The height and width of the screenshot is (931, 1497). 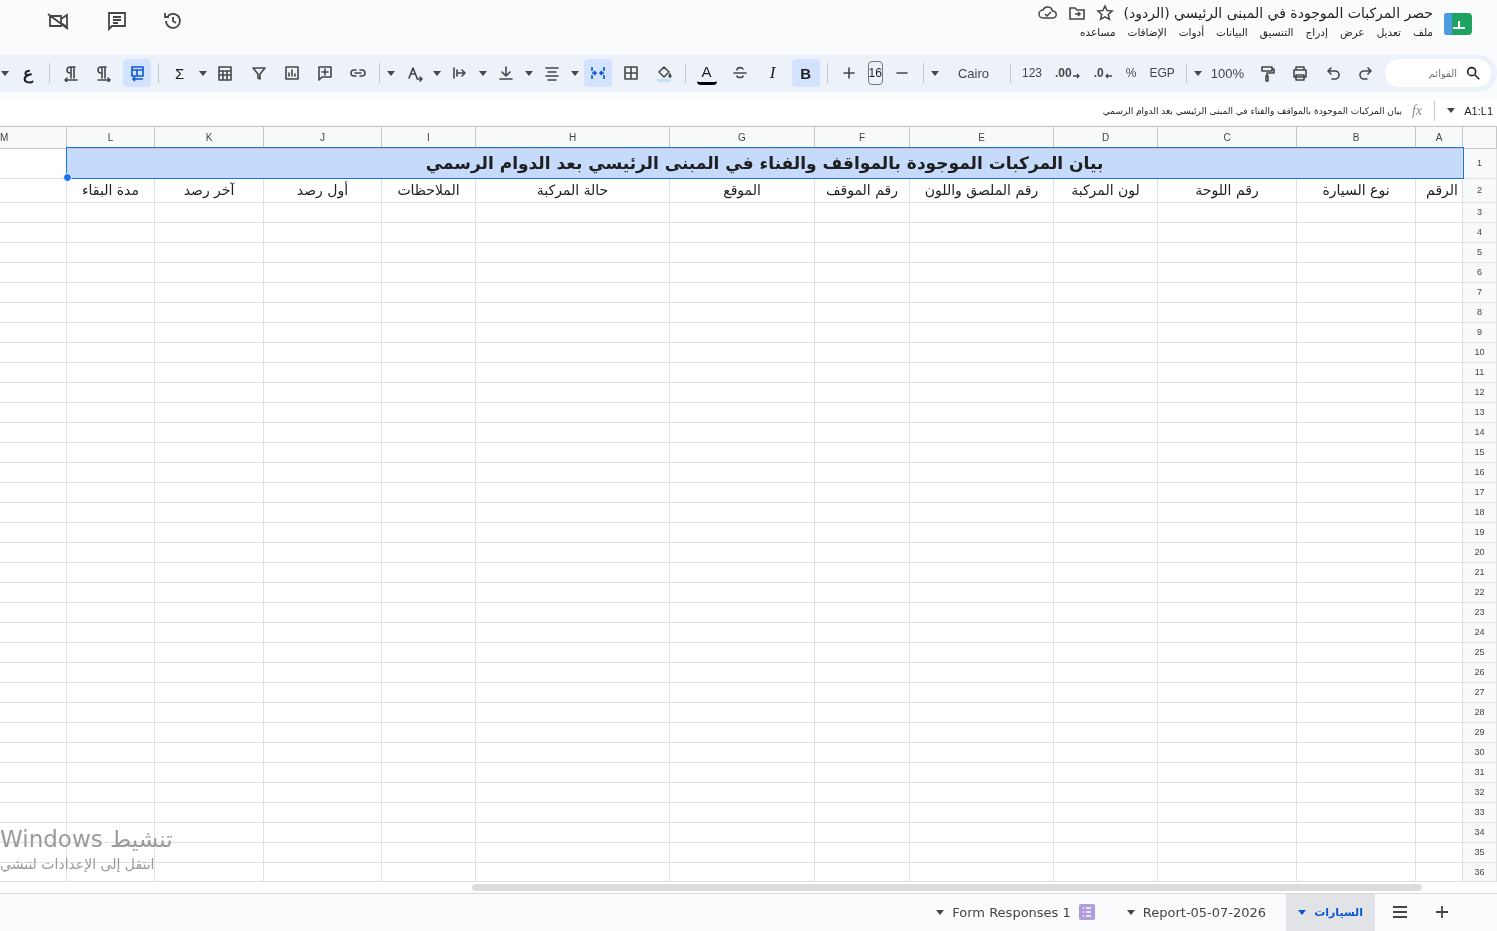 I want to click on row-number: 5, so click(x=1479, y=252).